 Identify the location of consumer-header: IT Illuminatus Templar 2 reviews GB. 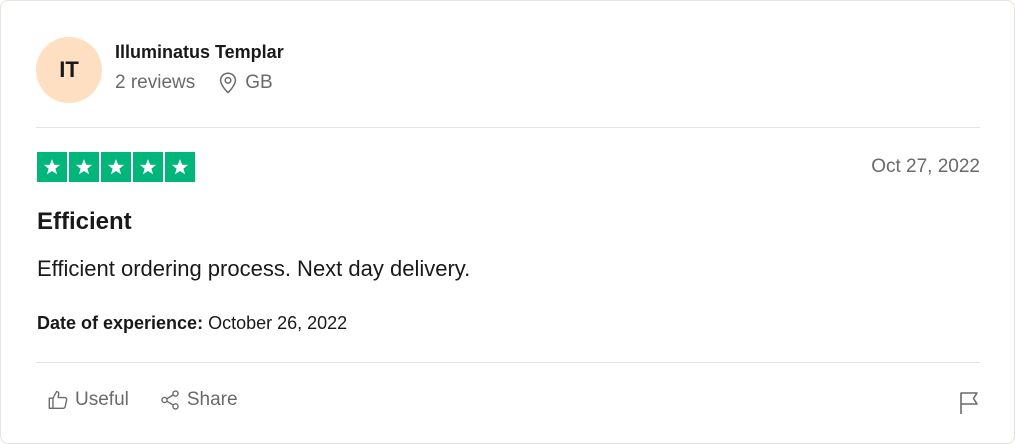
(160, 70).